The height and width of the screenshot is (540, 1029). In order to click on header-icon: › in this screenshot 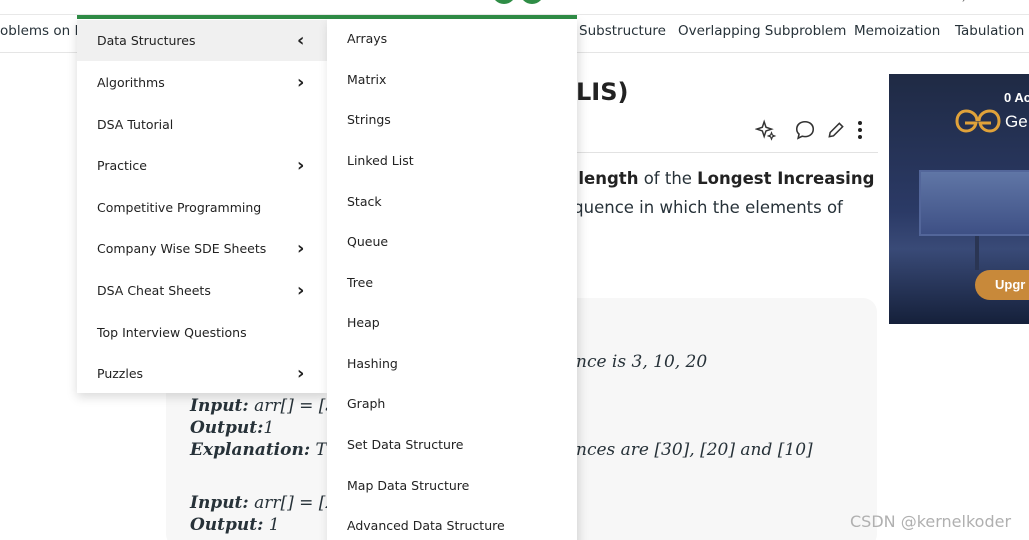, I will do `click(963, 2)`.